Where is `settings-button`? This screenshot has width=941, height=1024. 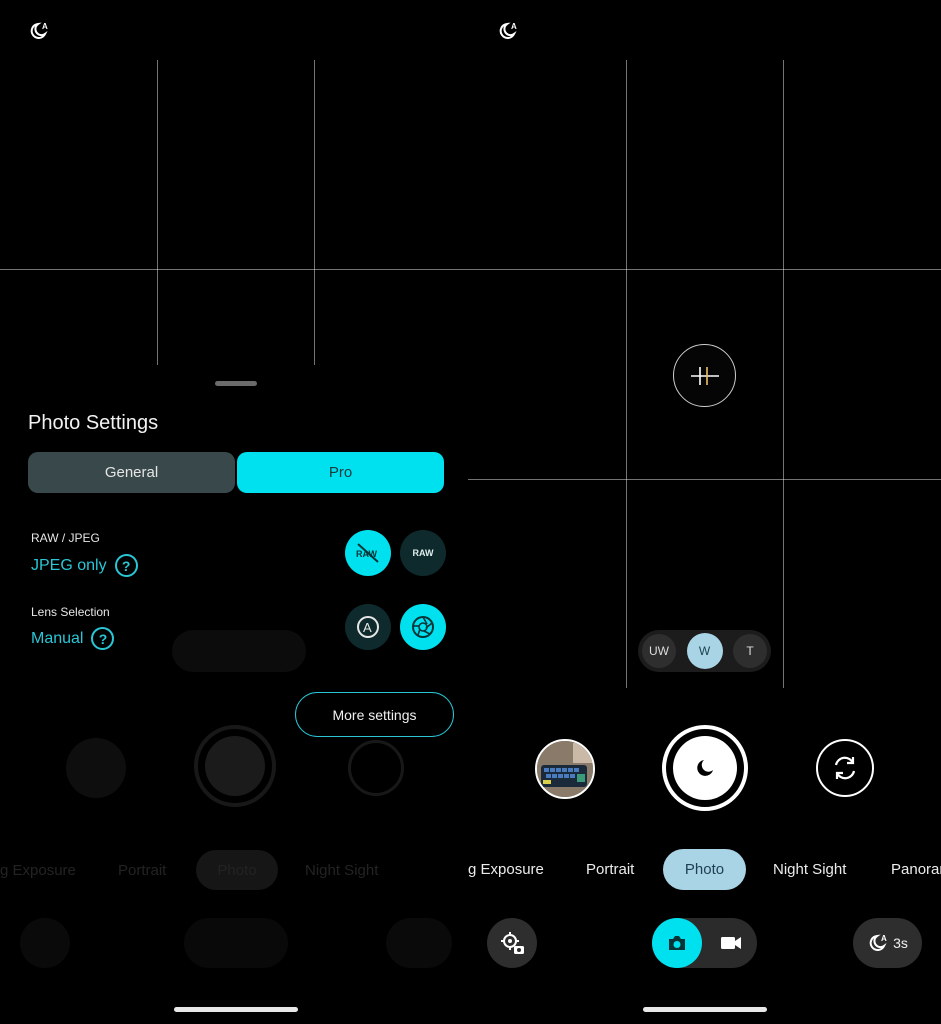 settings-button is located at coordinates (45, 943).